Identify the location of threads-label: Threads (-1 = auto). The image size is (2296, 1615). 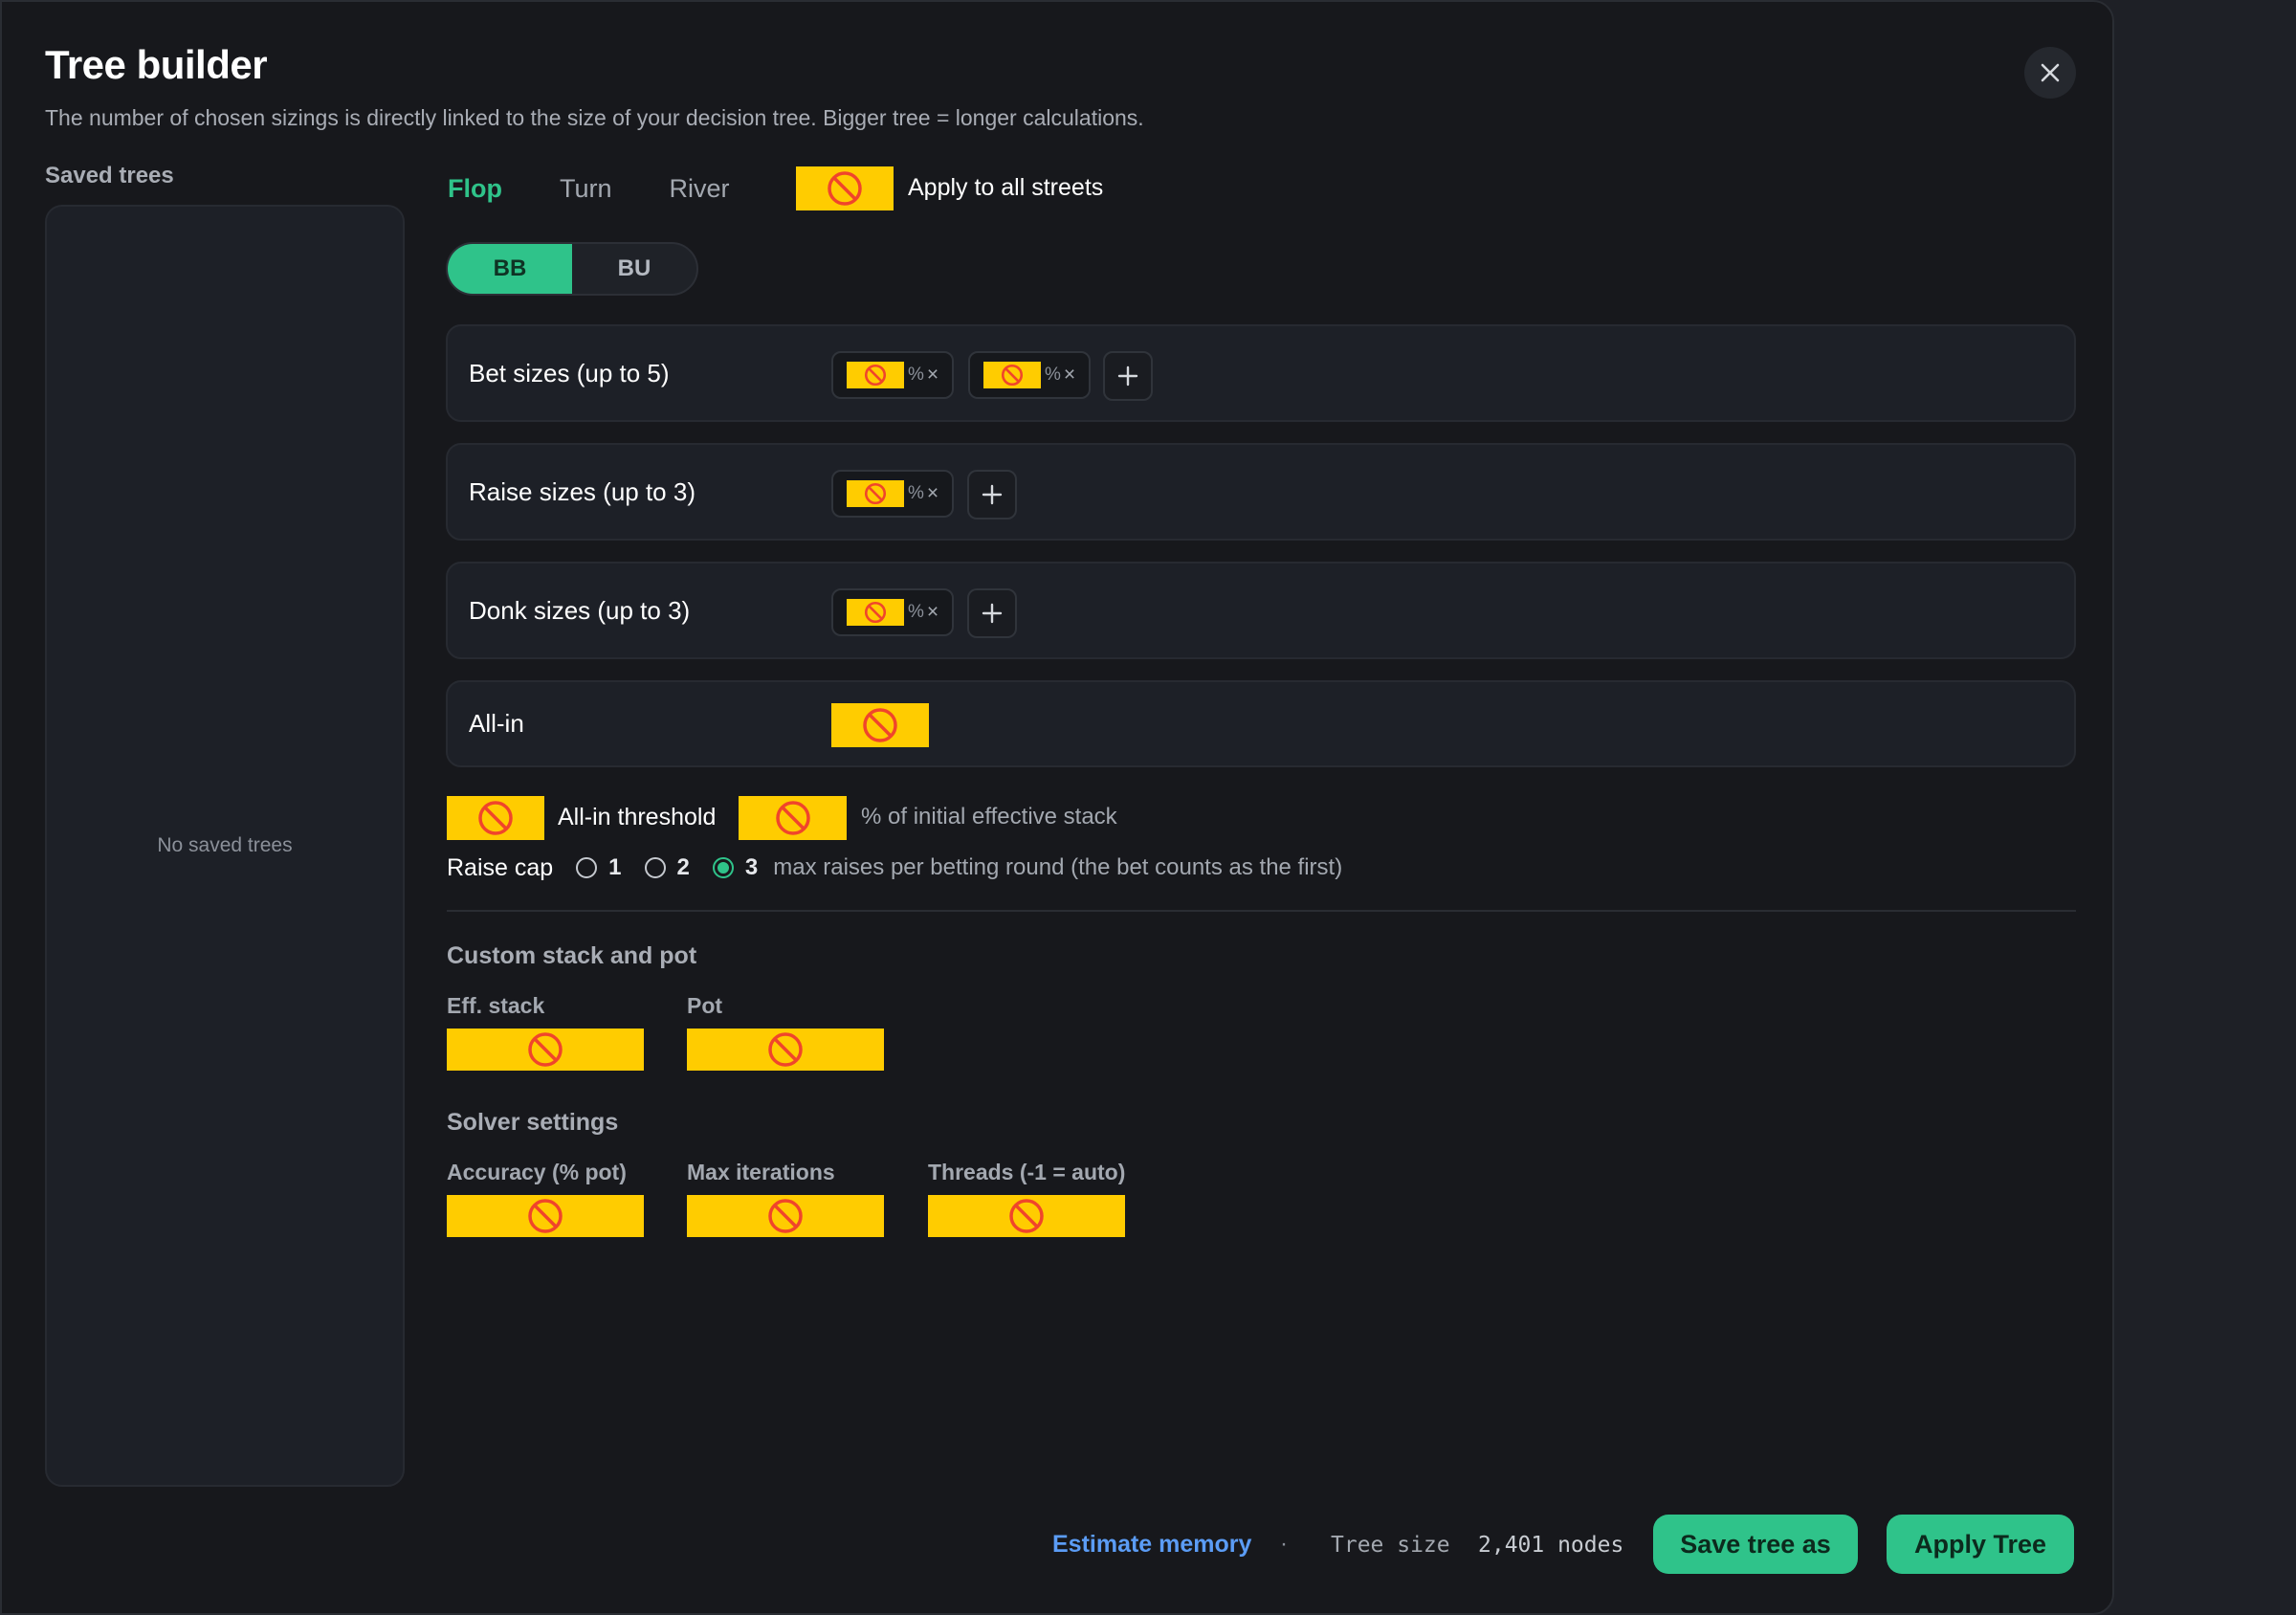
(1027, 1172).